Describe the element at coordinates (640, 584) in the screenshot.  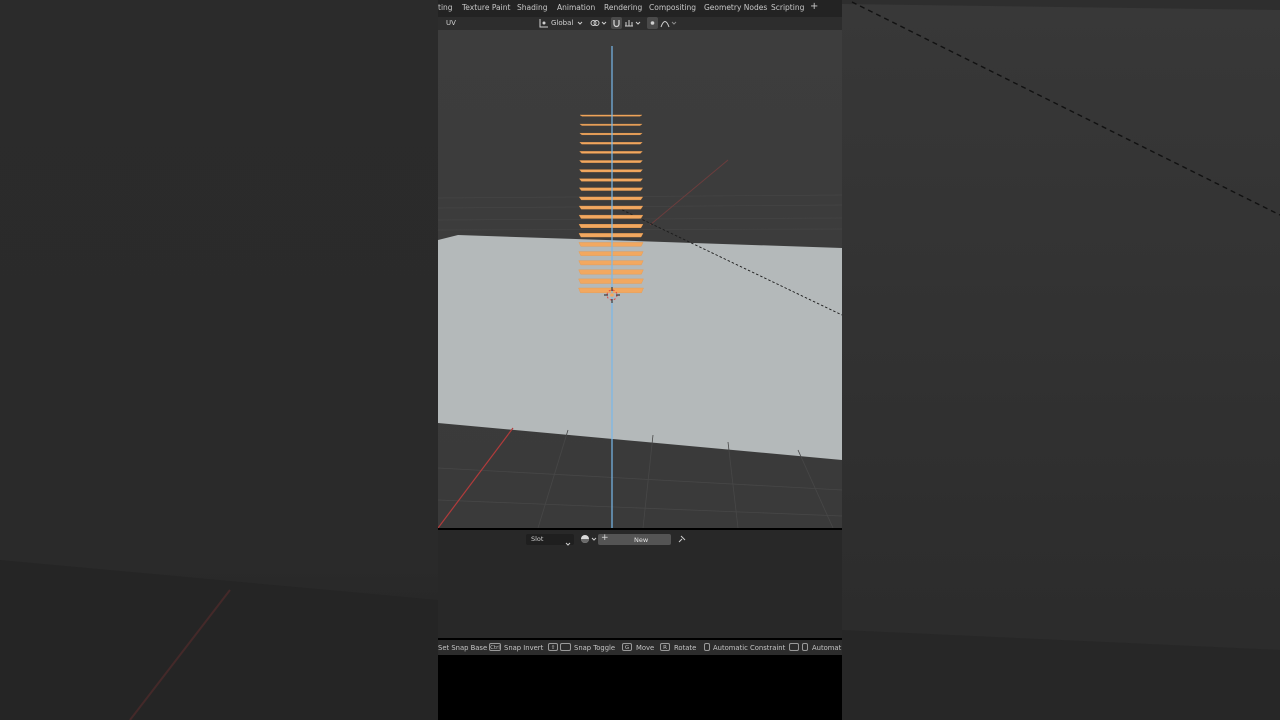
I see `material-panel: Slot + New` at that location.